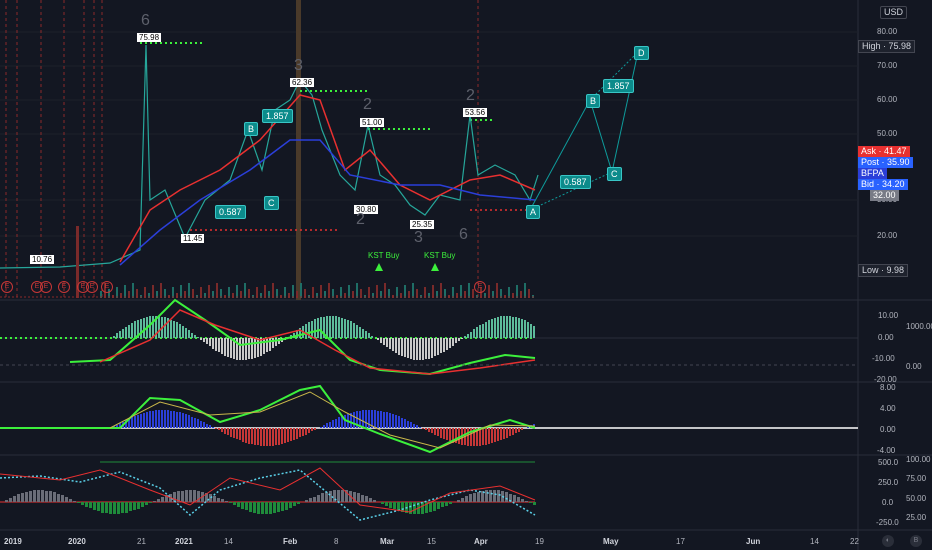  I want to click on currency-badge: USD, so click(894, 12).